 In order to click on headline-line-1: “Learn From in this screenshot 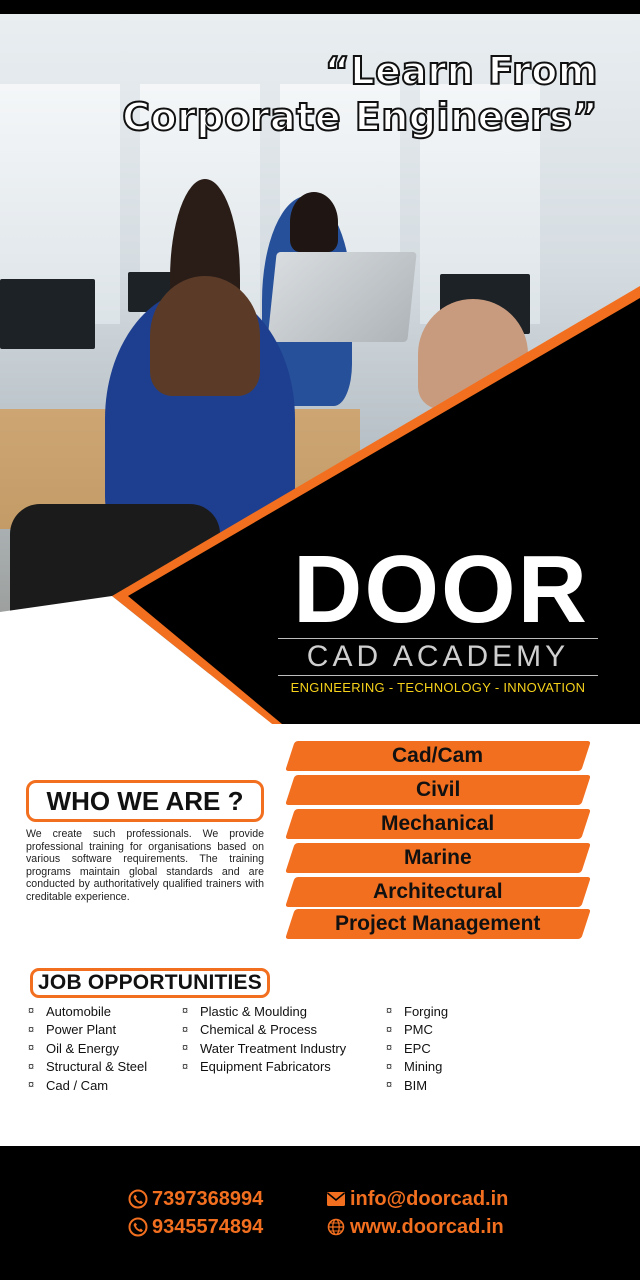, I will do `click(461, 71)`.